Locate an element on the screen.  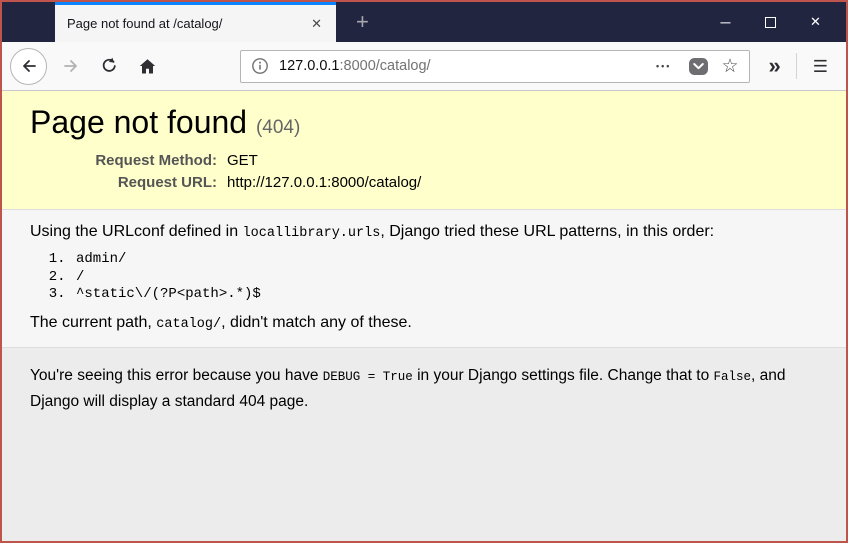
tab-page-not-found: Page not found at /catalog/ ✕ is located at coordinates (195, 22).